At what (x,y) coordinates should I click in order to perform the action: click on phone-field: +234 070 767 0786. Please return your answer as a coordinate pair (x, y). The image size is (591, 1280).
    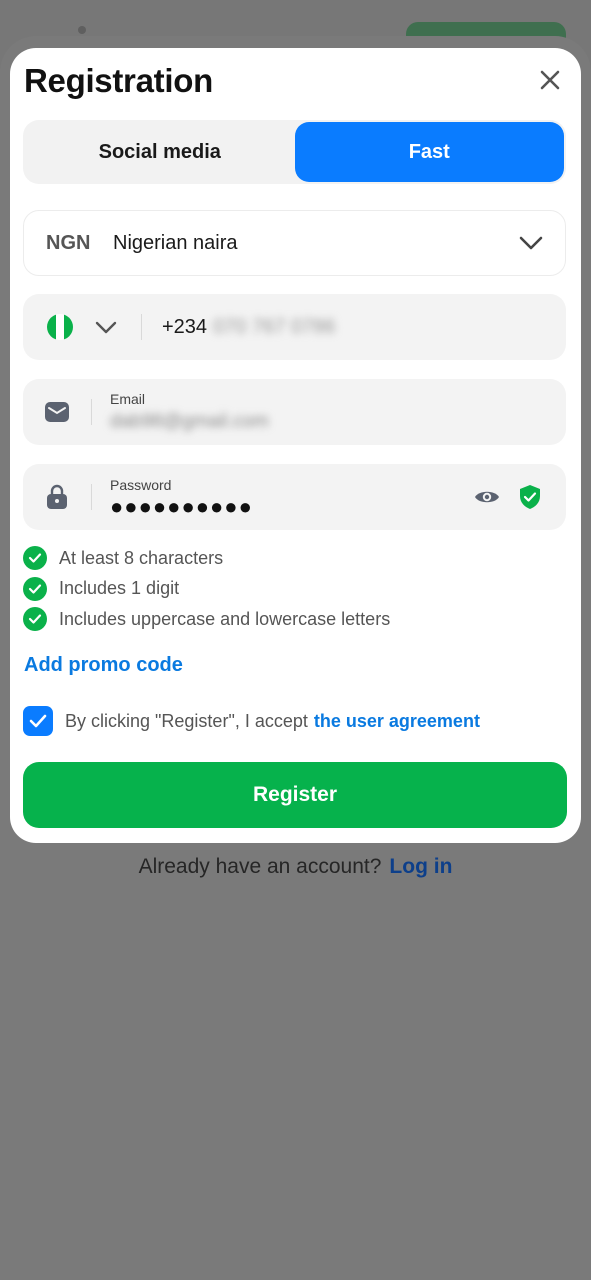
    Looking at the image, I should click on (294, 327).